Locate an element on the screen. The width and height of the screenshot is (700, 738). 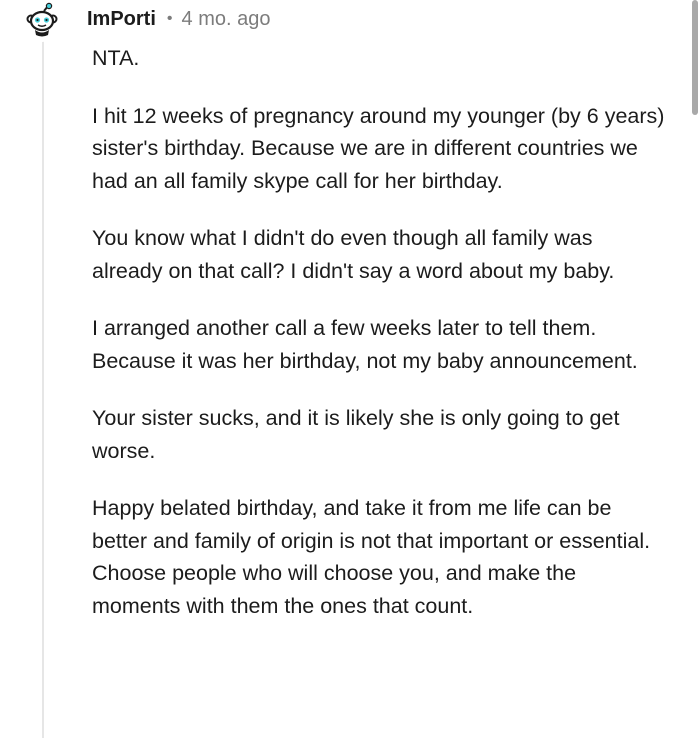
username-link: ImPorti is located at coordinates (121, 19).